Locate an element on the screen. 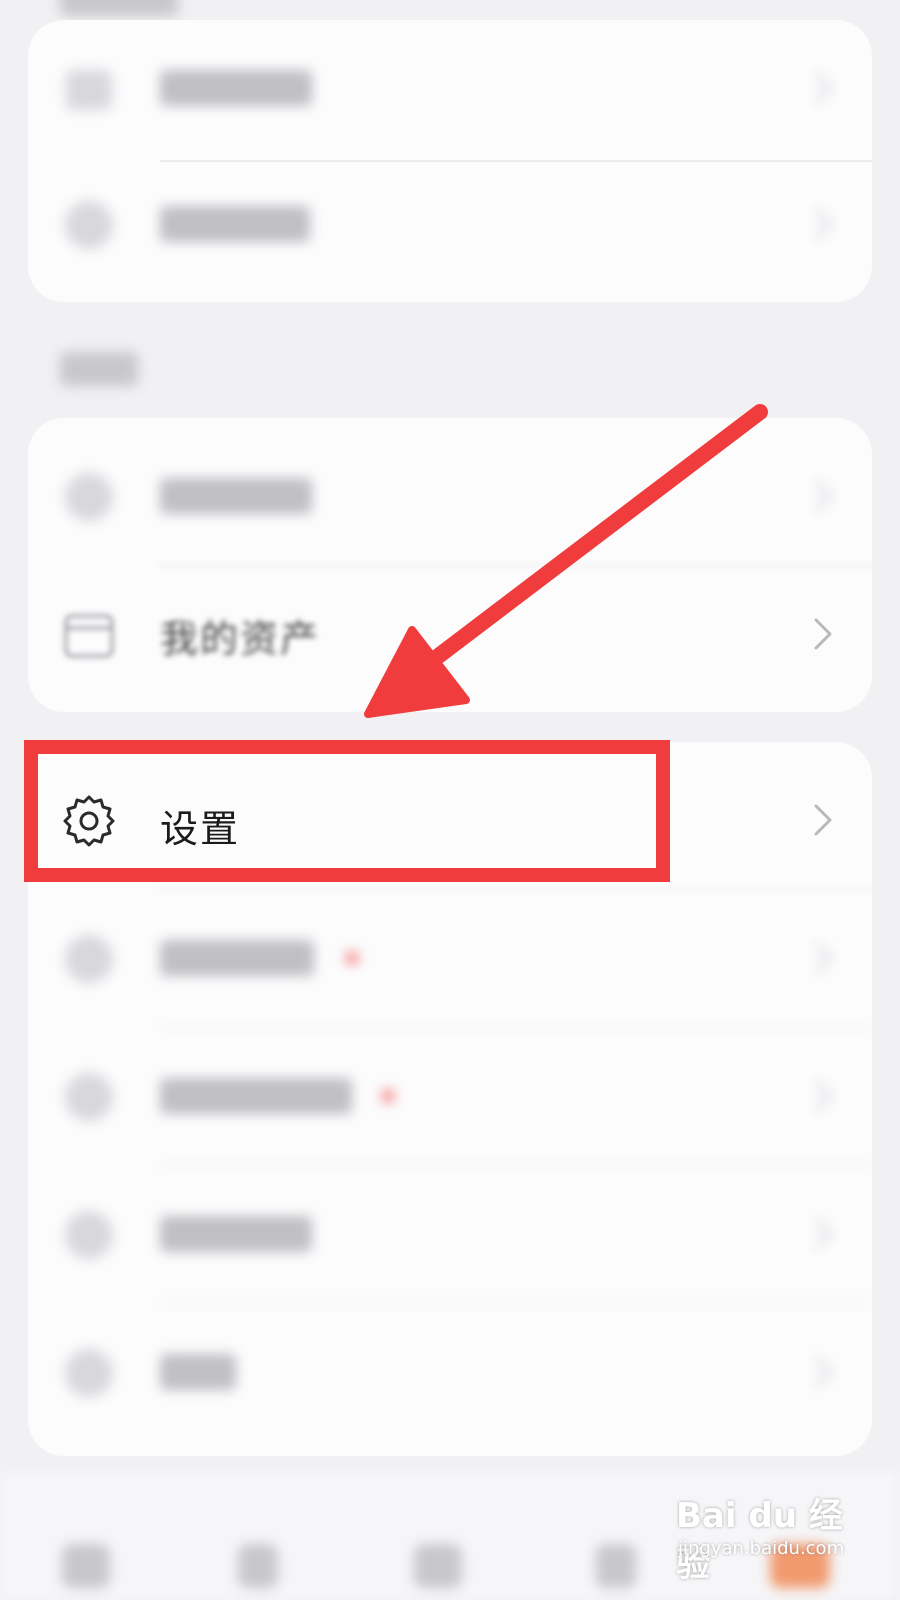 The width and height of the screenshot is (900, 1600). watermark-logo: Bai du 经验 is located at coordinates (759, 1540).